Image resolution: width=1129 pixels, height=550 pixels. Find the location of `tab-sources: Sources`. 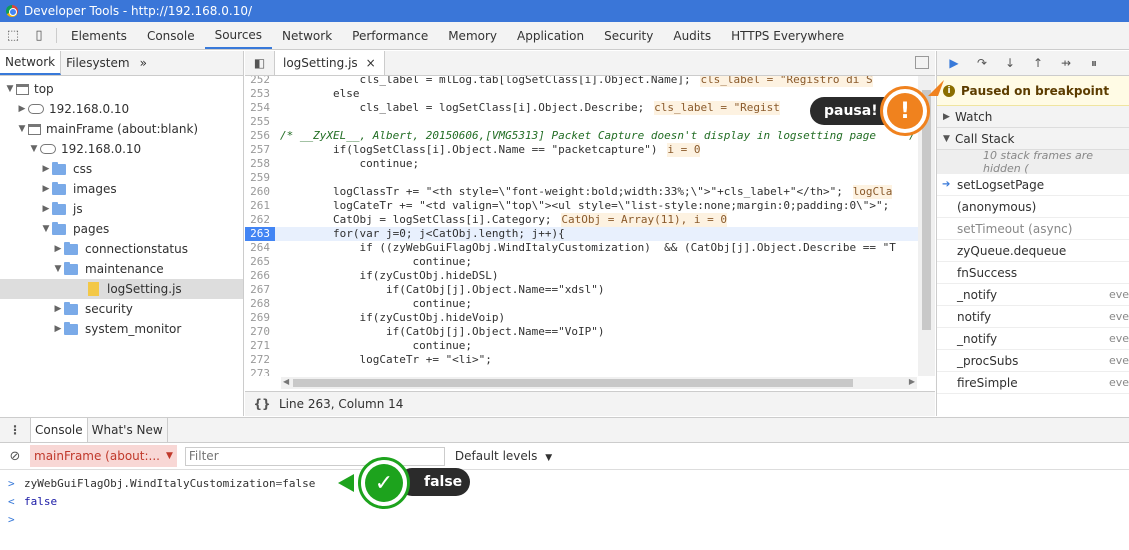

tab-sources: Sources is located at coordinates (238, 35).